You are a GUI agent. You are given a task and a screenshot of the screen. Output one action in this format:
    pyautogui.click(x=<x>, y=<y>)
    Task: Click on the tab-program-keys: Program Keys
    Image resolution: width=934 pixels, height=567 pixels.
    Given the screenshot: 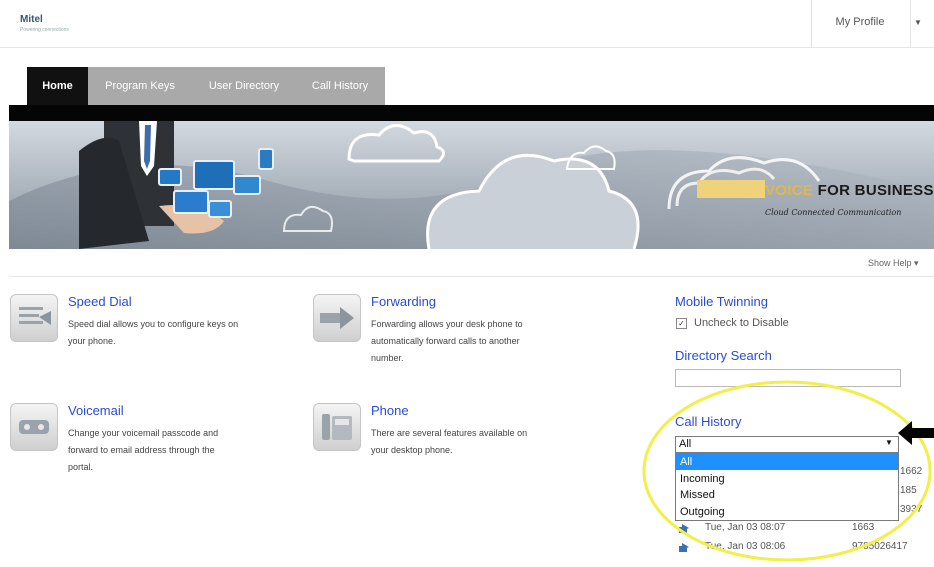 What is the action you would take?
    pyautogui.click(x=140, y=86)
    